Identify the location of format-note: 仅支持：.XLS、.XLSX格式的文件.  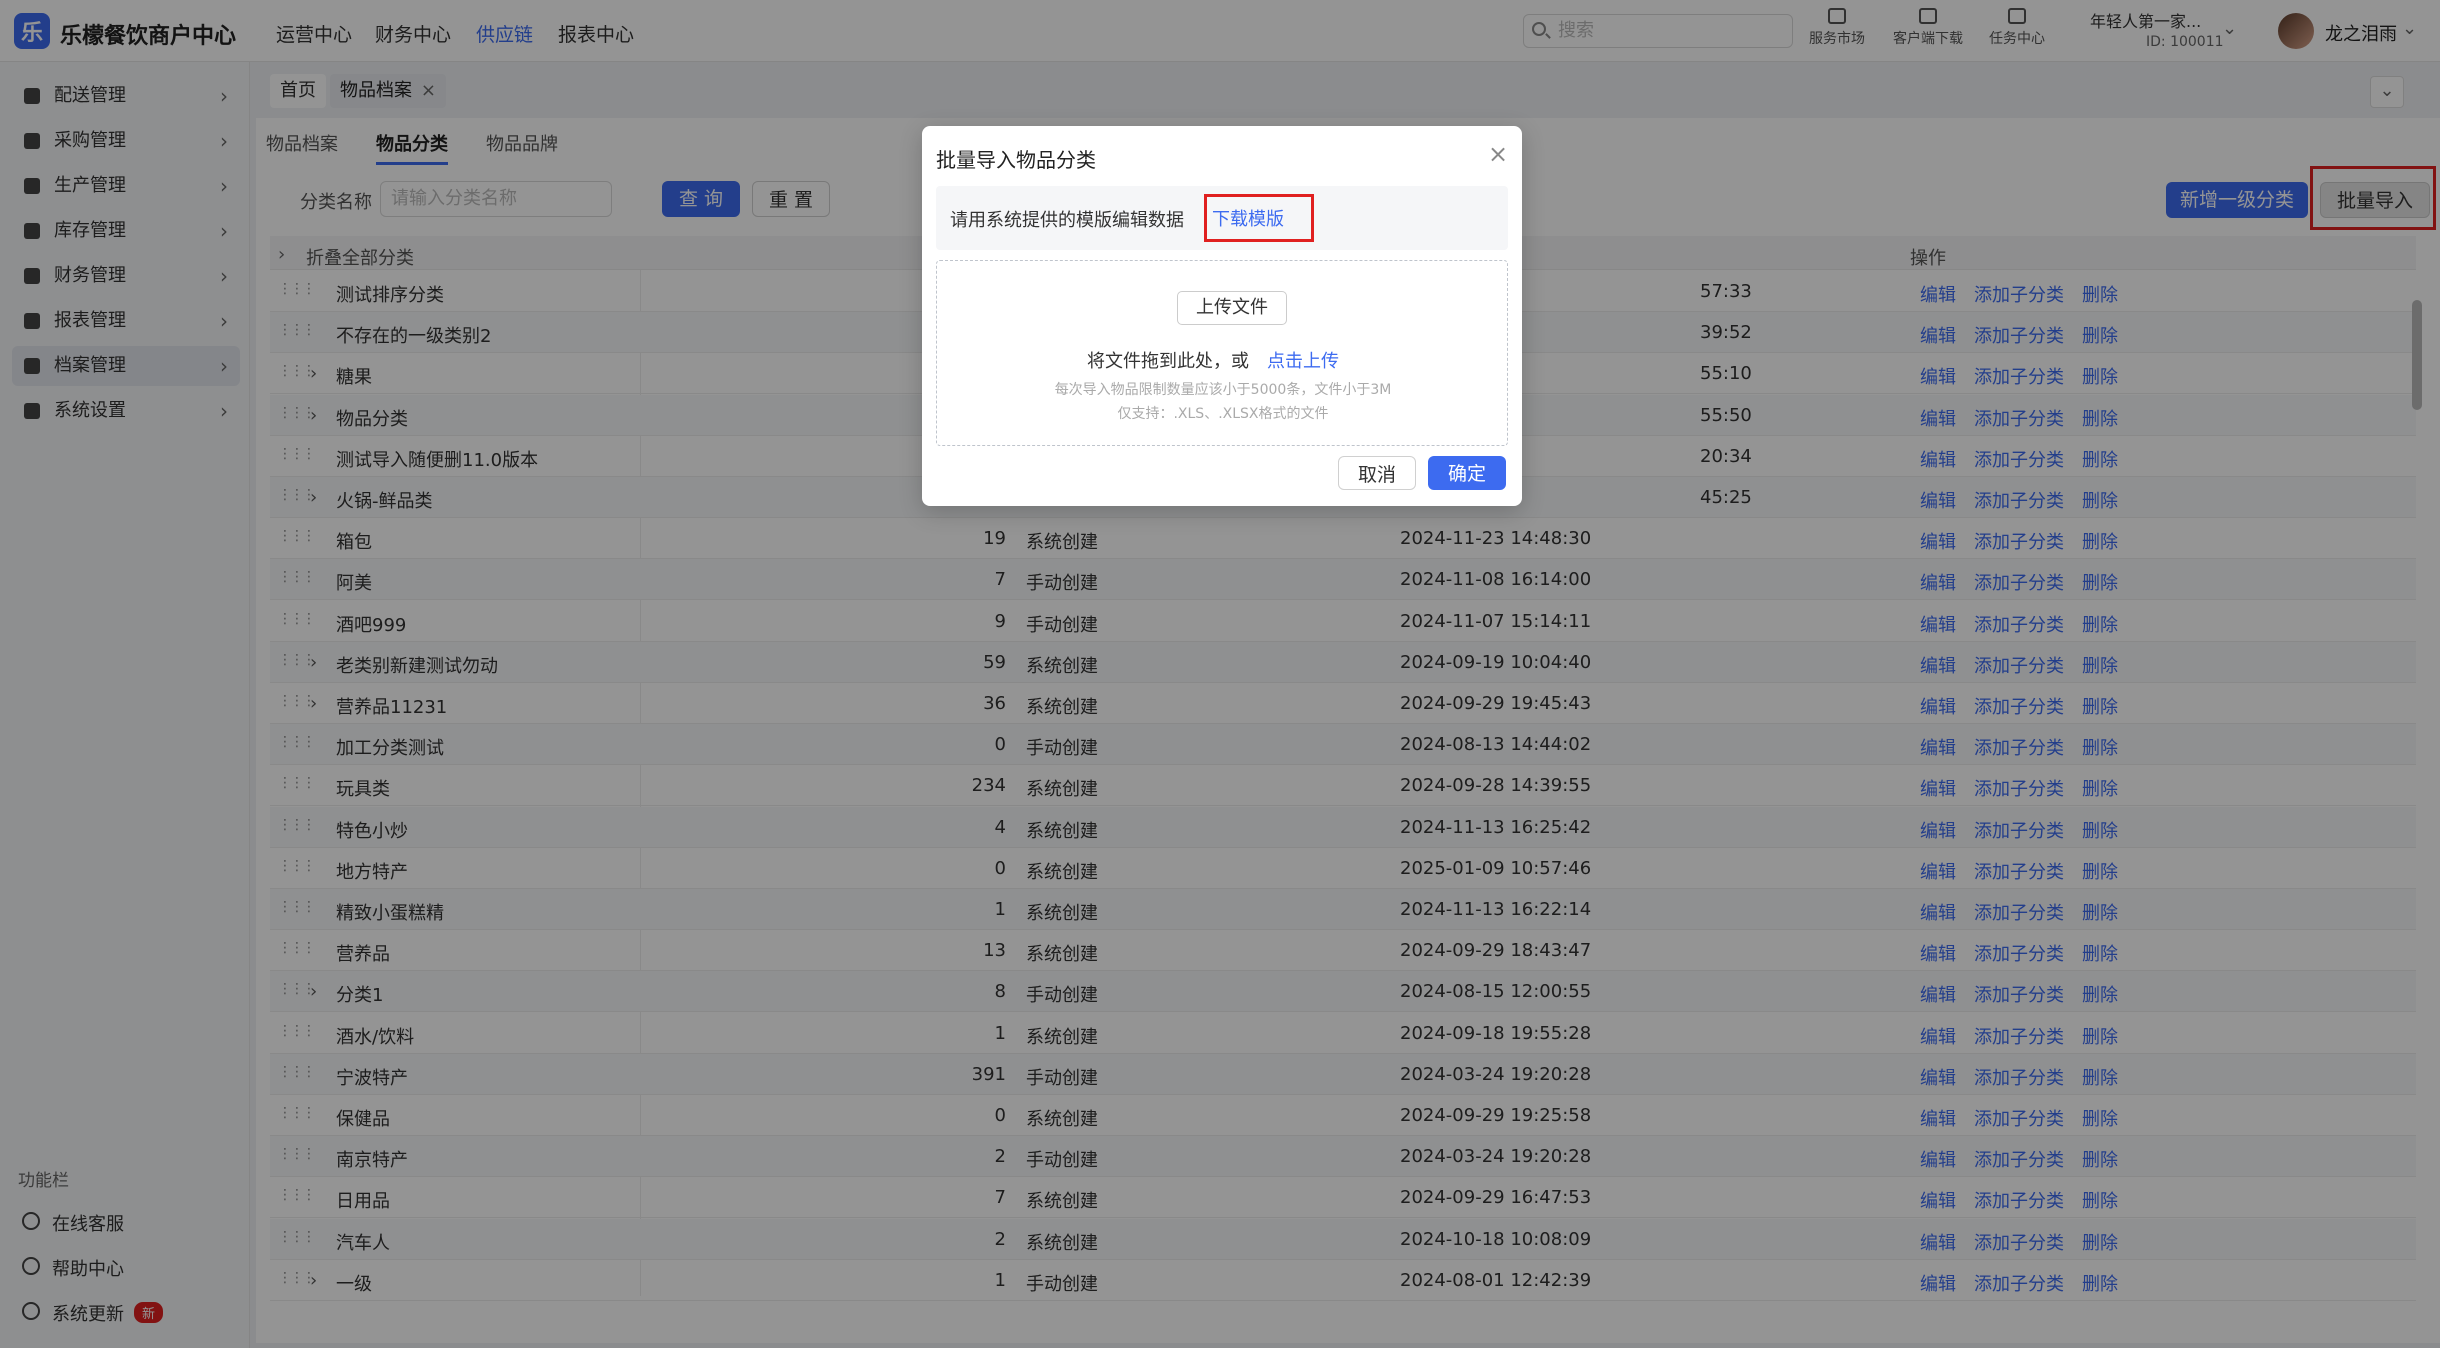
(1223, 414).